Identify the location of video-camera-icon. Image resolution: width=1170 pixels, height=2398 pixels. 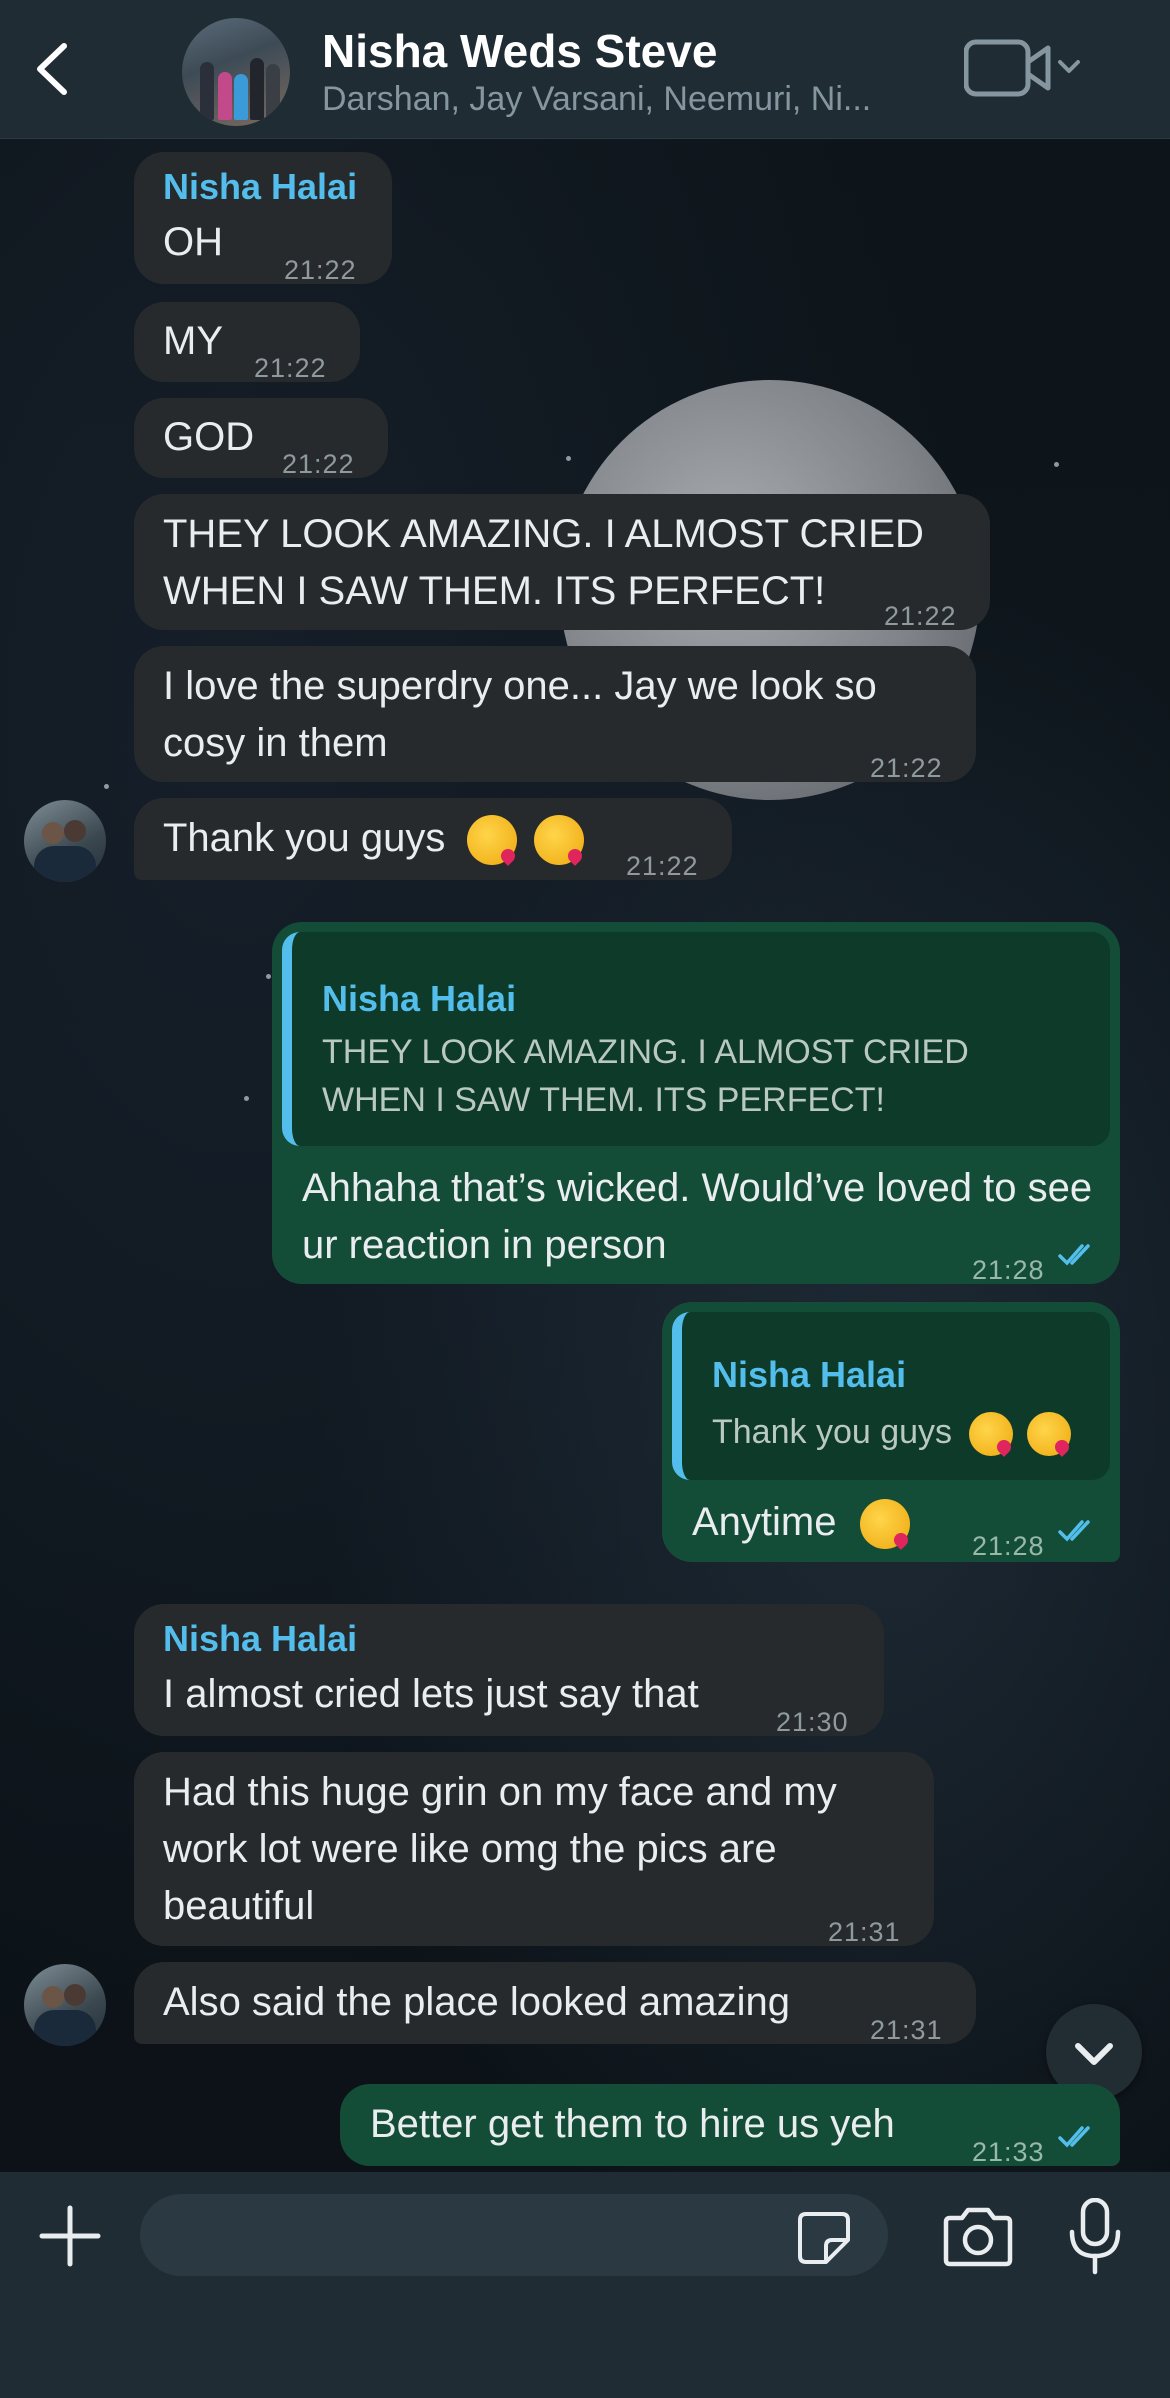
(1024, 68).